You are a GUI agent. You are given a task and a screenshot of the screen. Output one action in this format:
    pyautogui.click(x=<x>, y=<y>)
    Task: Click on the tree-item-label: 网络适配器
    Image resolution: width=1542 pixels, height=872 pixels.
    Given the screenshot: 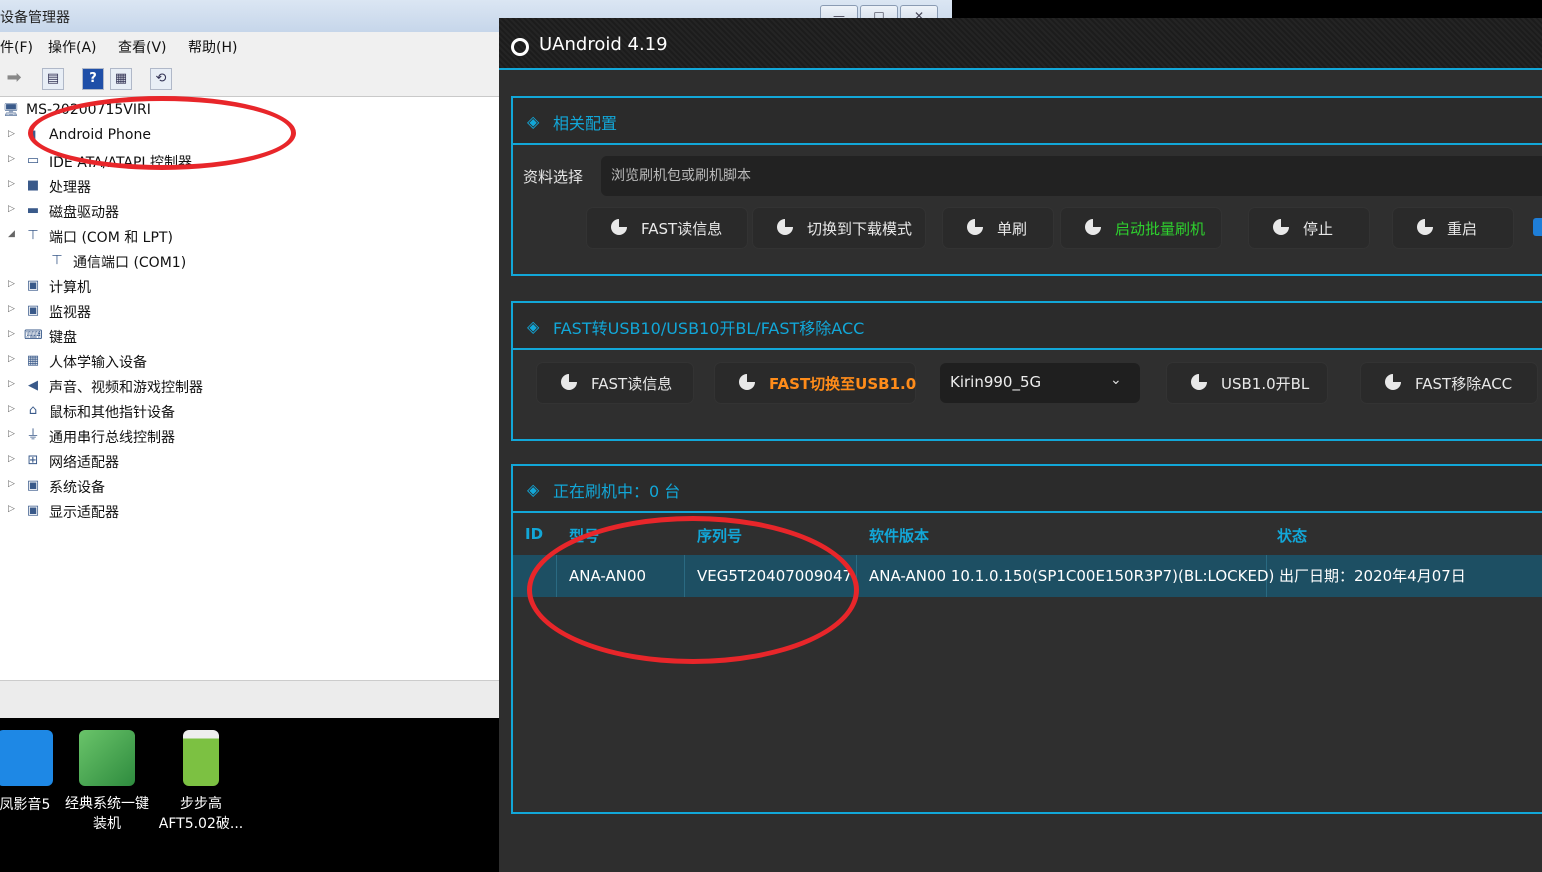 What is the action you would take?
    pyautogui.click(x=84, y=463)
    